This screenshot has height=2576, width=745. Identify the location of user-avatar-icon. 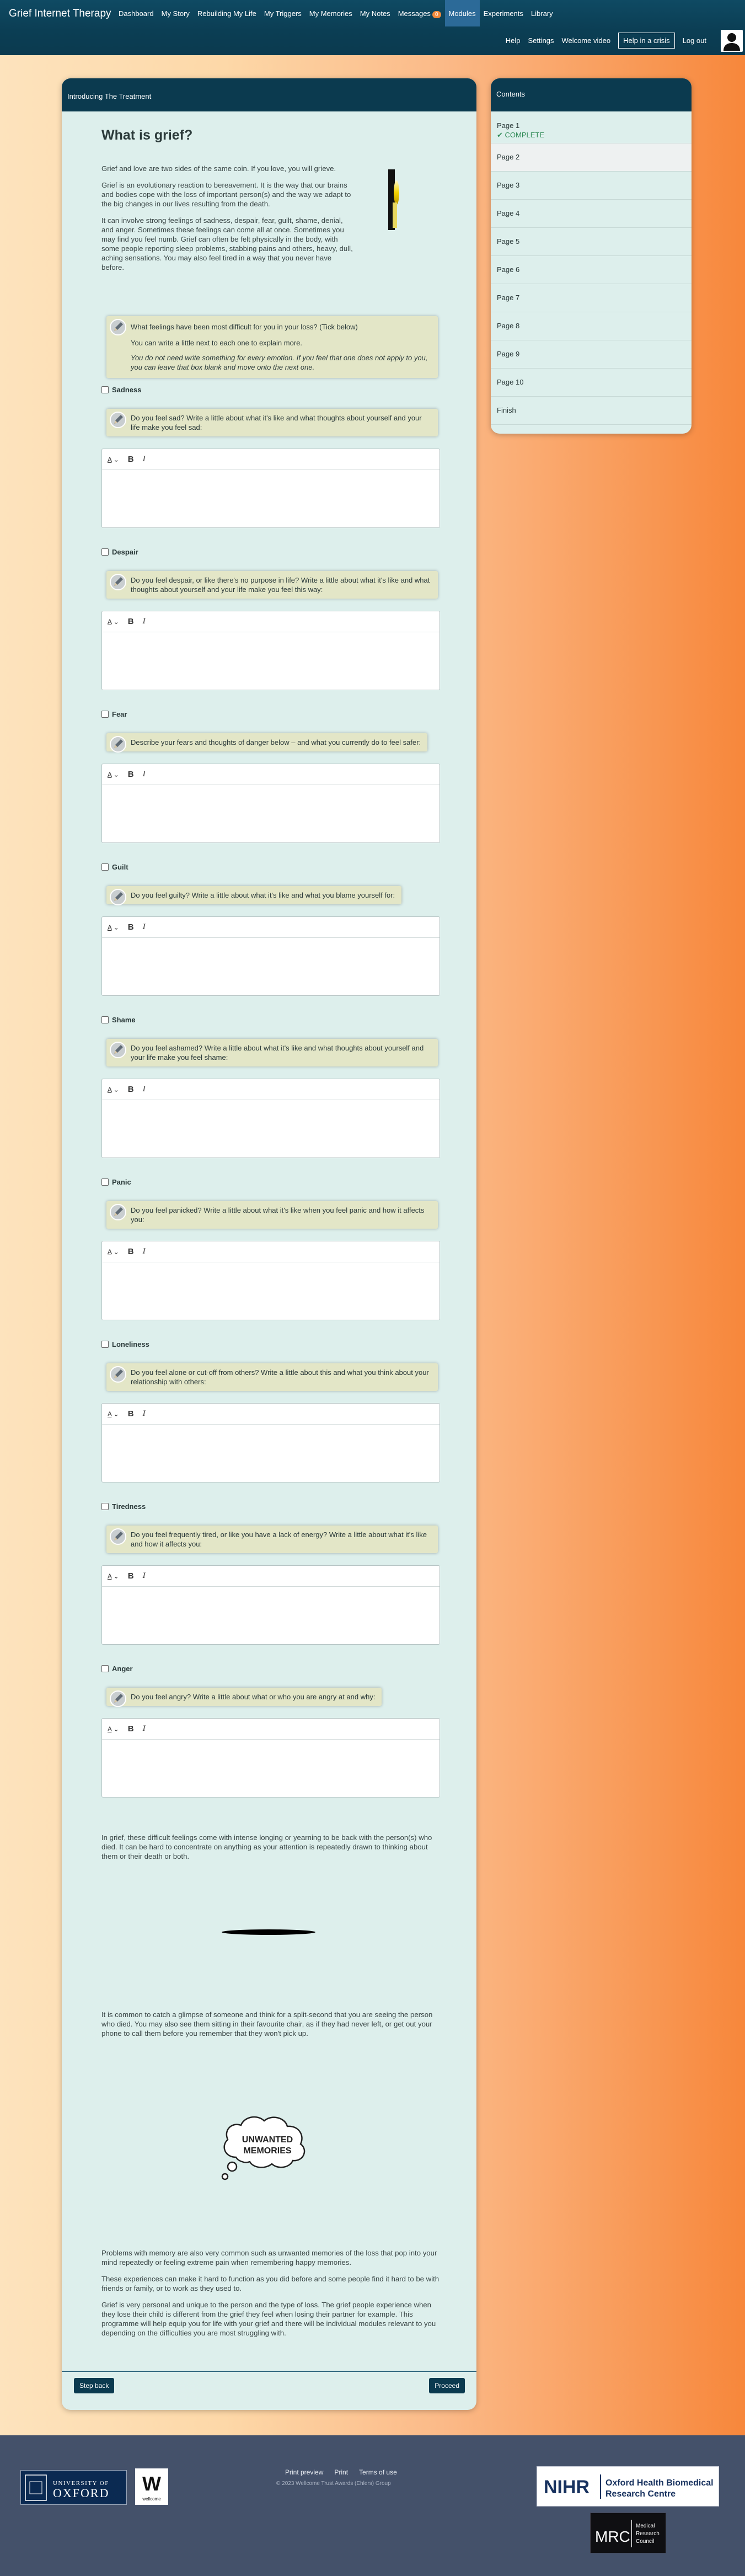
(732, 41).